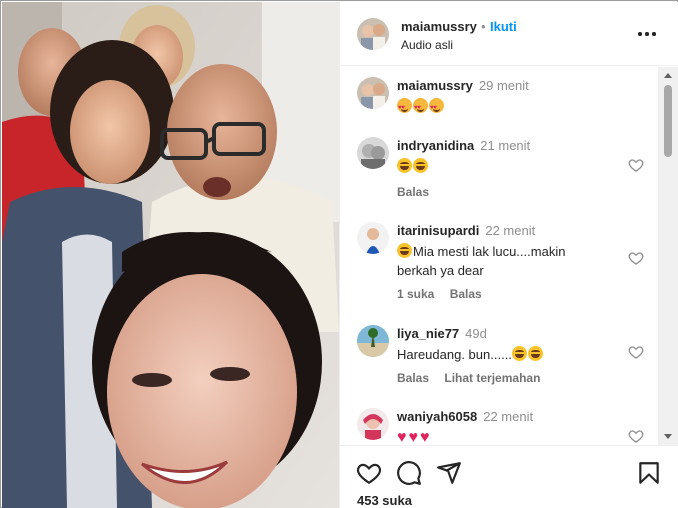  Describe the element at coordinates (415, 294) in the screenshot. I see `comment-like-count: 1 suka` at that location.